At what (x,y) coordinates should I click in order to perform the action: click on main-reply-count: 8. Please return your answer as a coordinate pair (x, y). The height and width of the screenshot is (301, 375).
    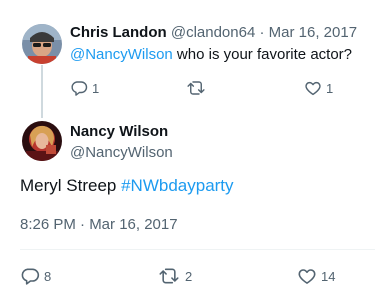
    Looking at the image, I should click on (48, 276).